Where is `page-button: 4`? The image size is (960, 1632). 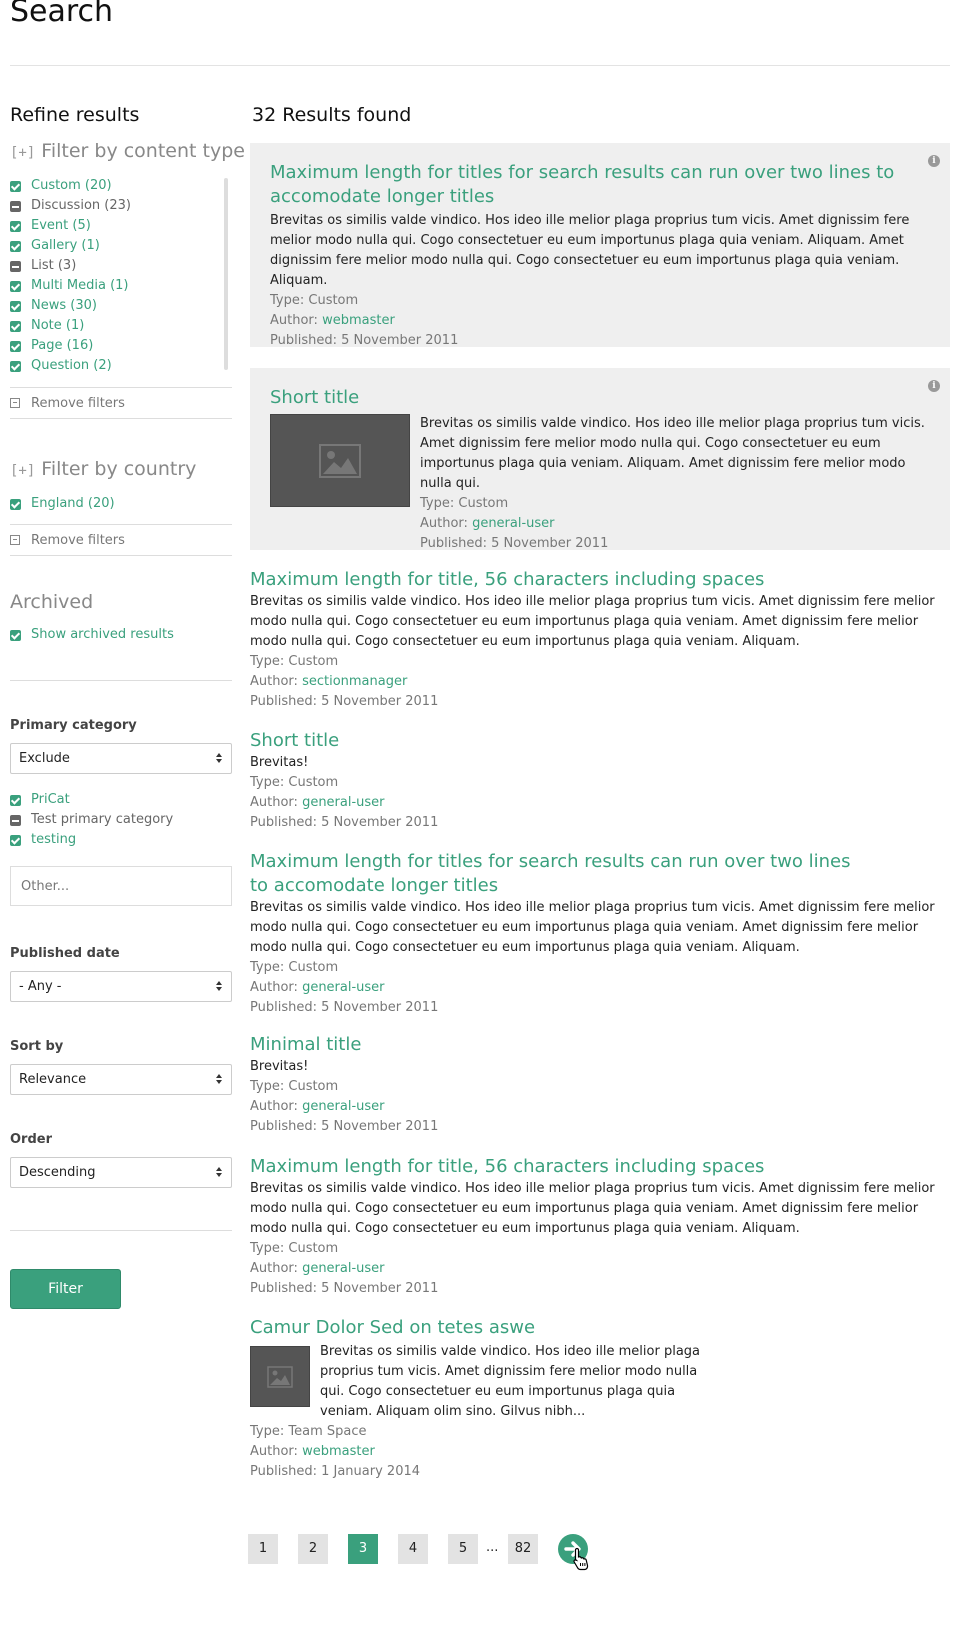
page-button: 4 is located at coordinates (413, 1549).